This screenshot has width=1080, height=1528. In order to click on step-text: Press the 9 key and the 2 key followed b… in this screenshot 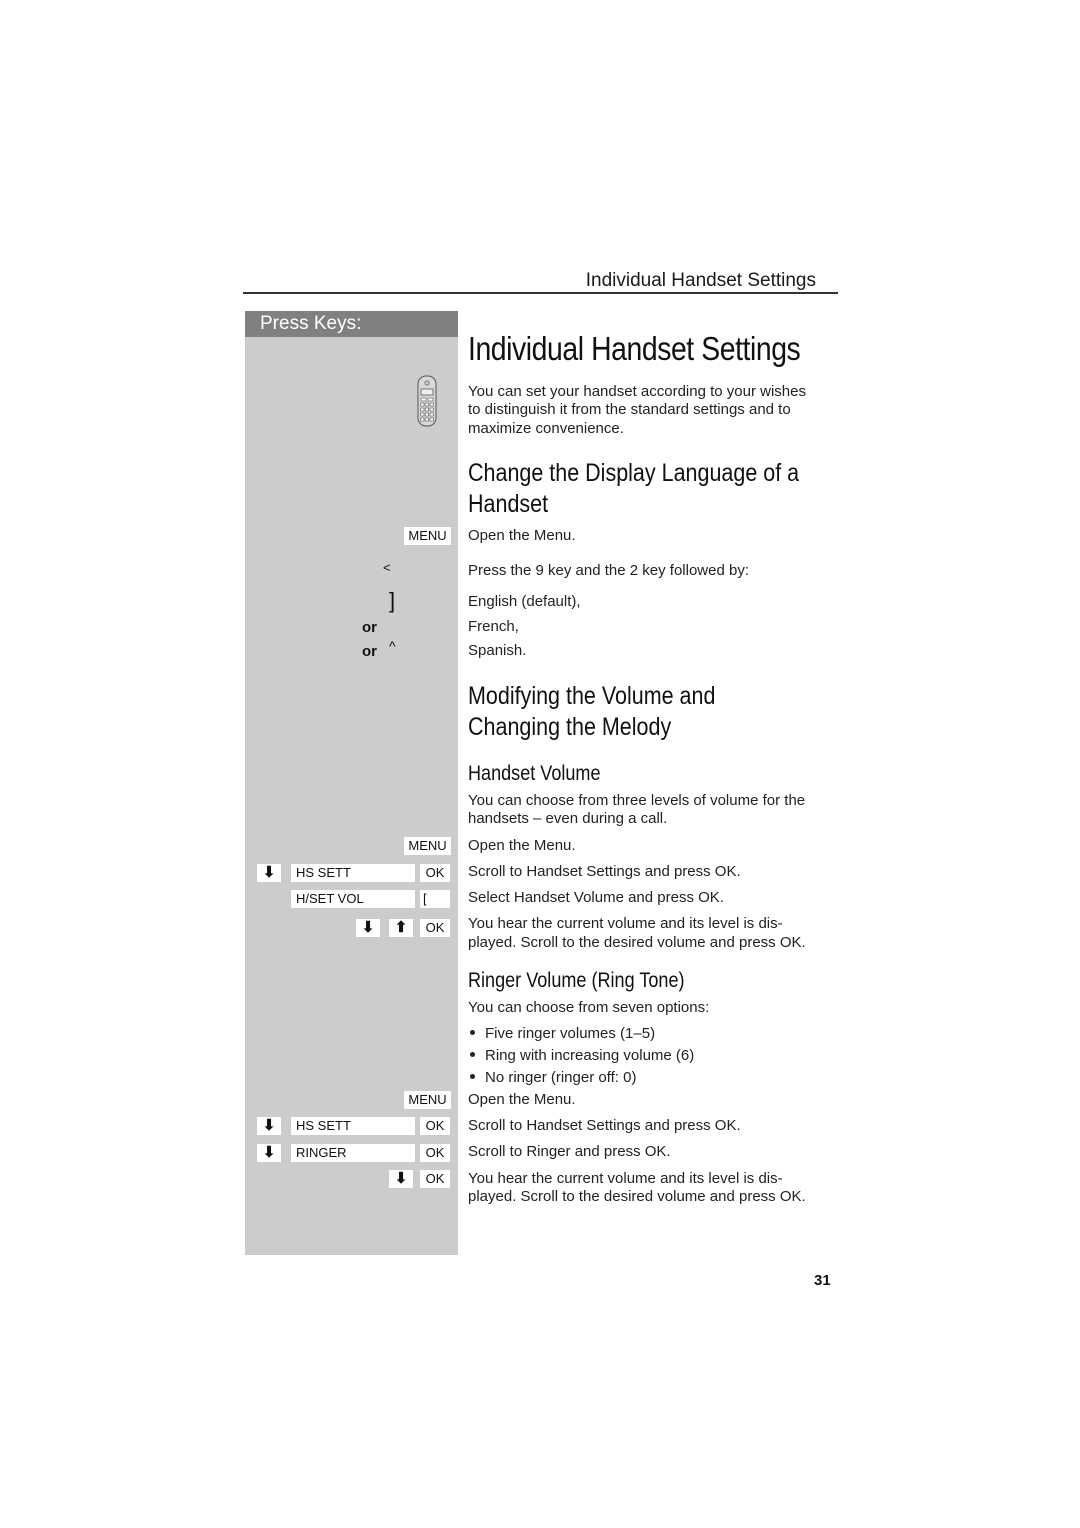, I will do `click(608, 570)`.